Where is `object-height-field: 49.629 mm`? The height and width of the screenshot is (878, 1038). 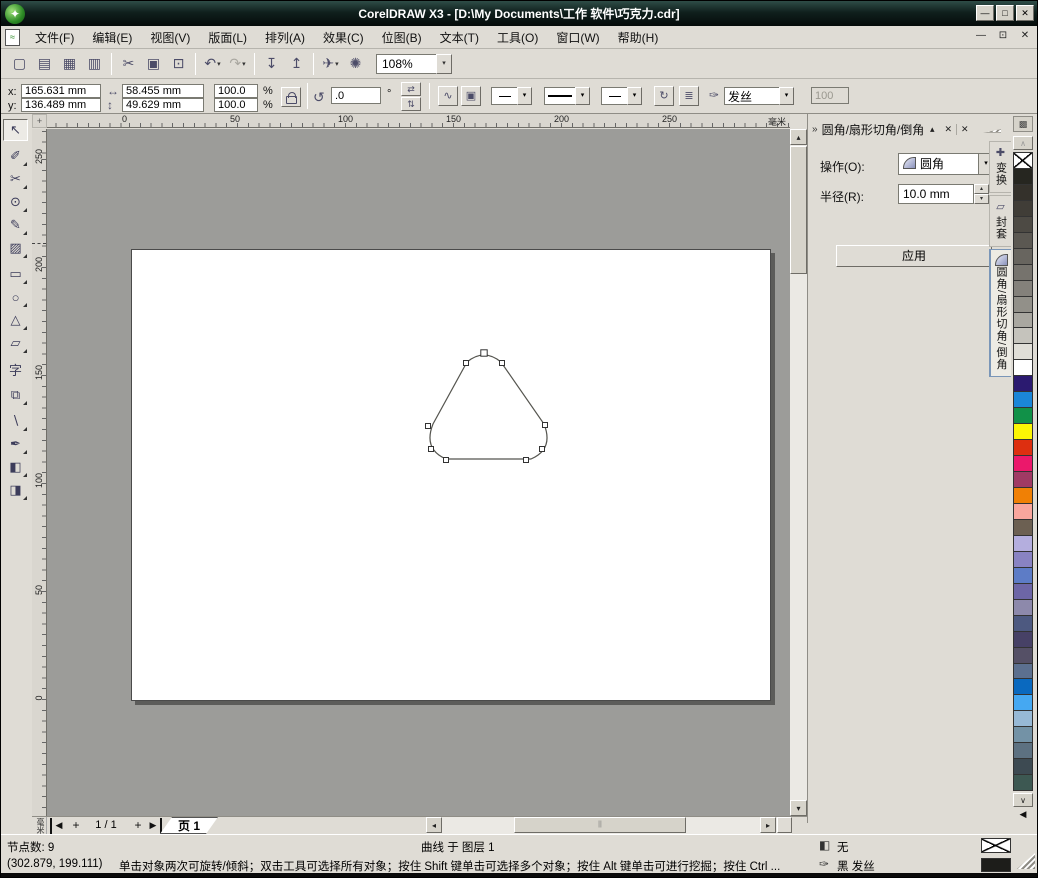
object-height-field: 49.629 mm is located at coordinates (163, 105).